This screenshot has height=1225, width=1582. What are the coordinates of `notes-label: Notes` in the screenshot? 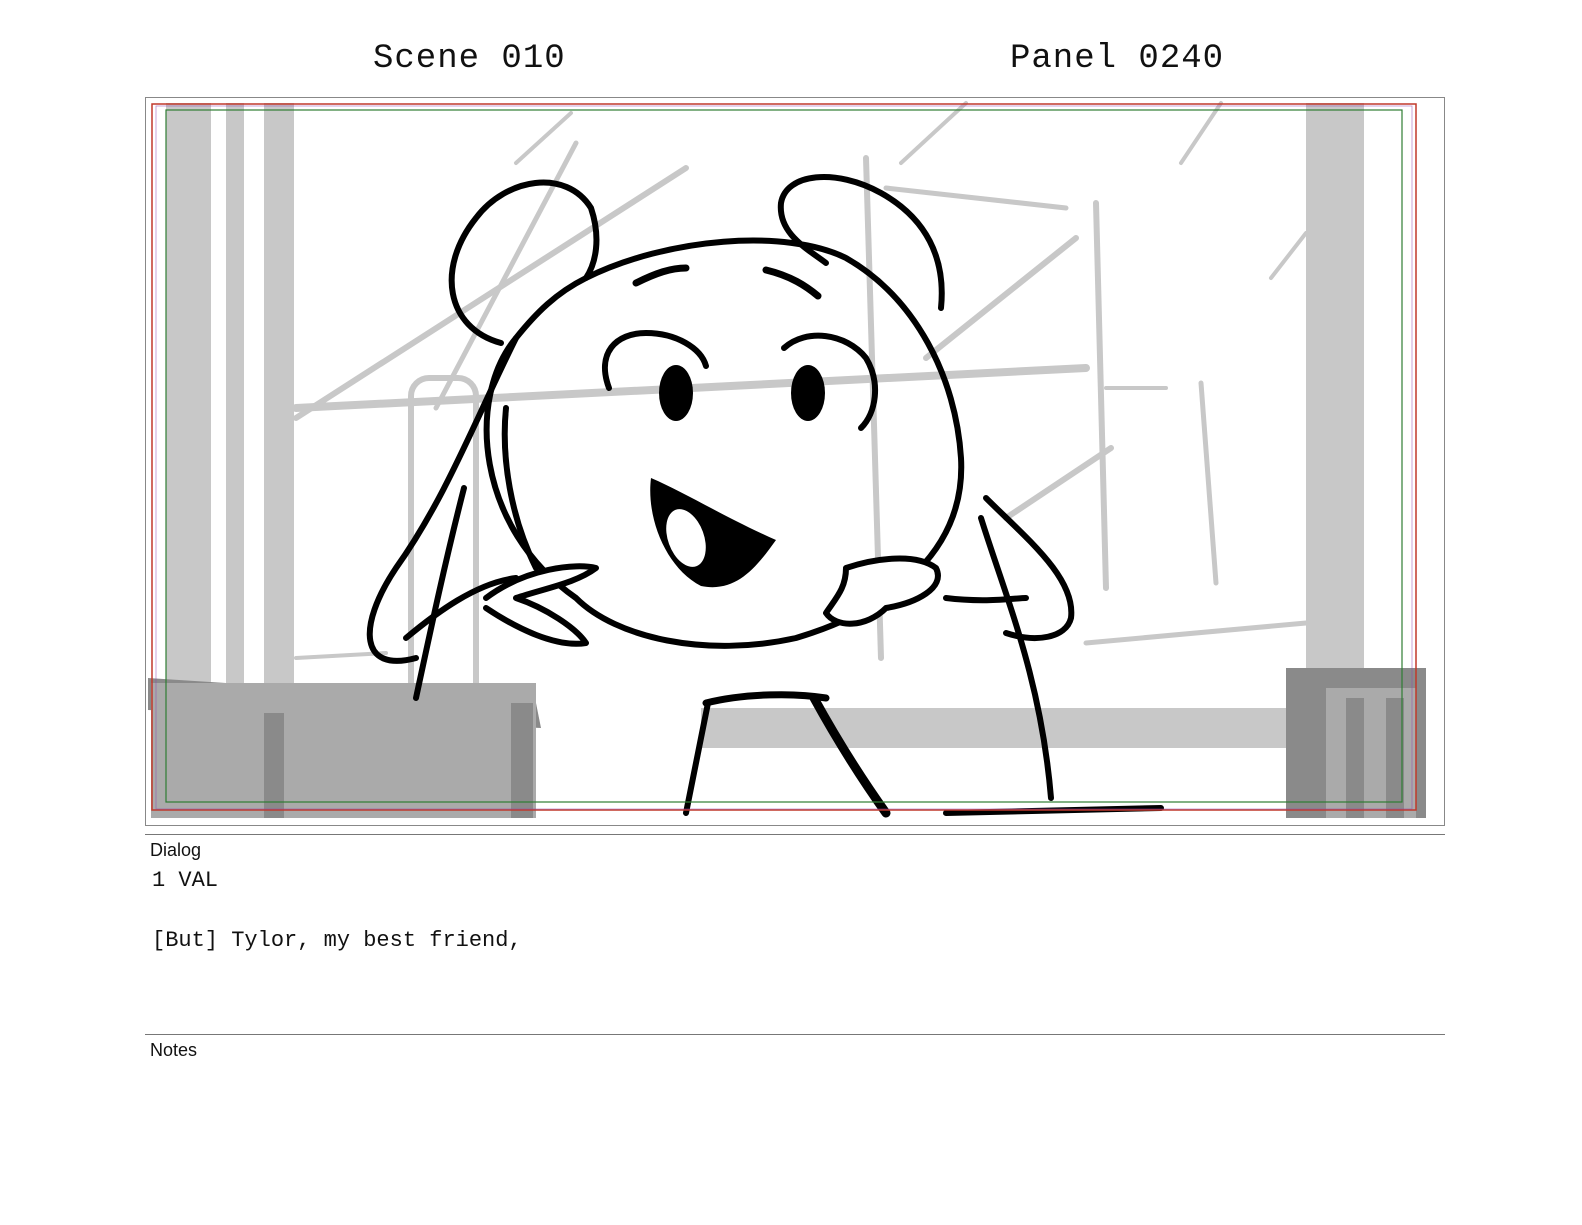 It's located at (174, 1050).